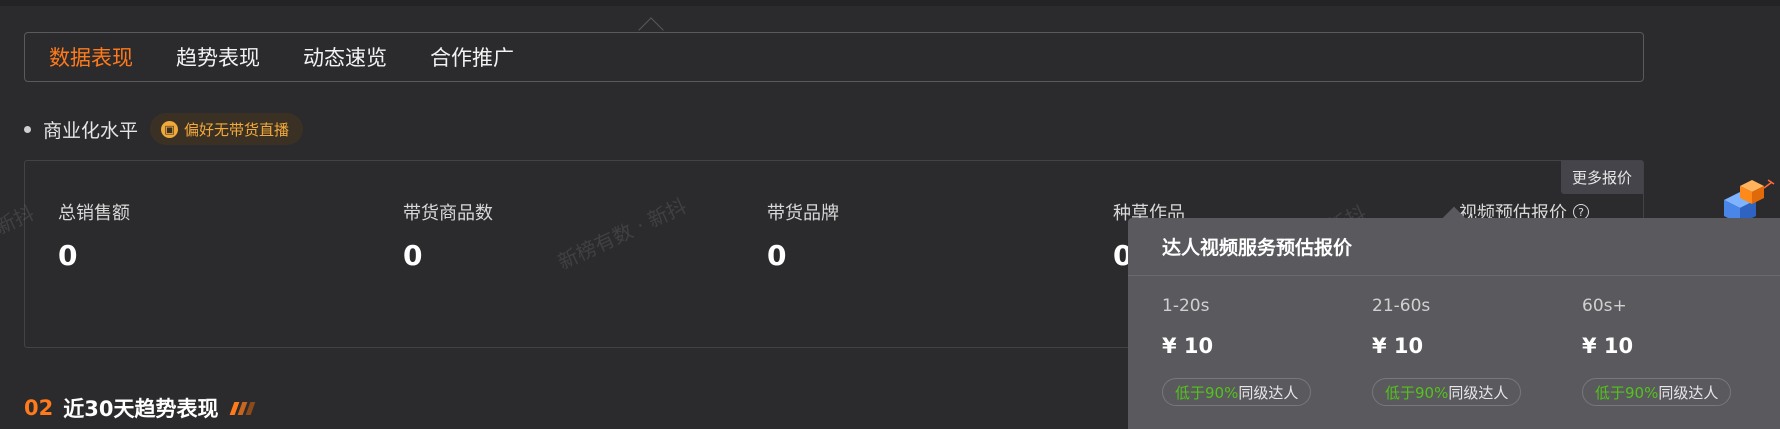 This screenshot has width=1780, height=429. Describe the element at coordinates (27, 129) in the screenshot. I see `bullet-dot` at that location.